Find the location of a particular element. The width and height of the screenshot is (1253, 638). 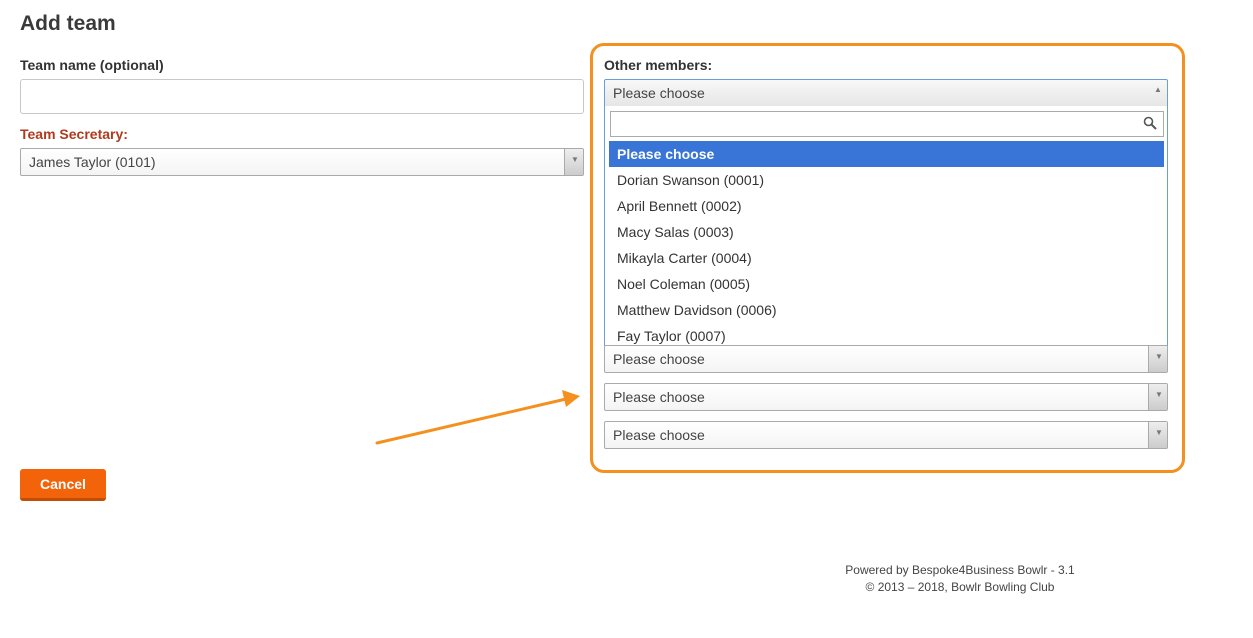

footer-copyright: © 2013 – 2018, Bowlr Bowling Club is located at coordinates (960, 587).